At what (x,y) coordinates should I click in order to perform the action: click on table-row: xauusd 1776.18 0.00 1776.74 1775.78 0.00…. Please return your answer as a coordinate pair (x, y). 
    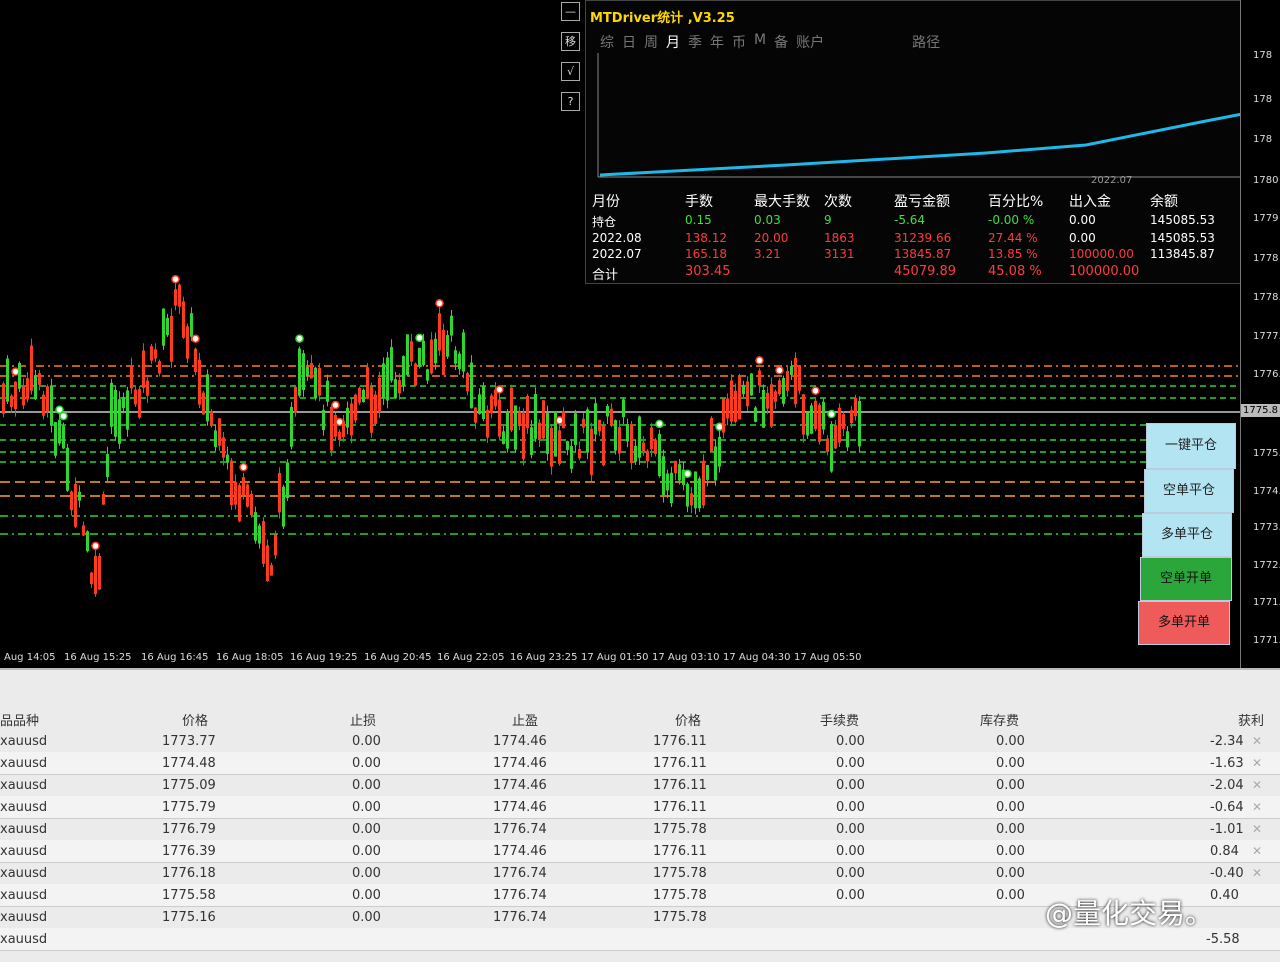
    Looking at the image, I should click on (640, 873).